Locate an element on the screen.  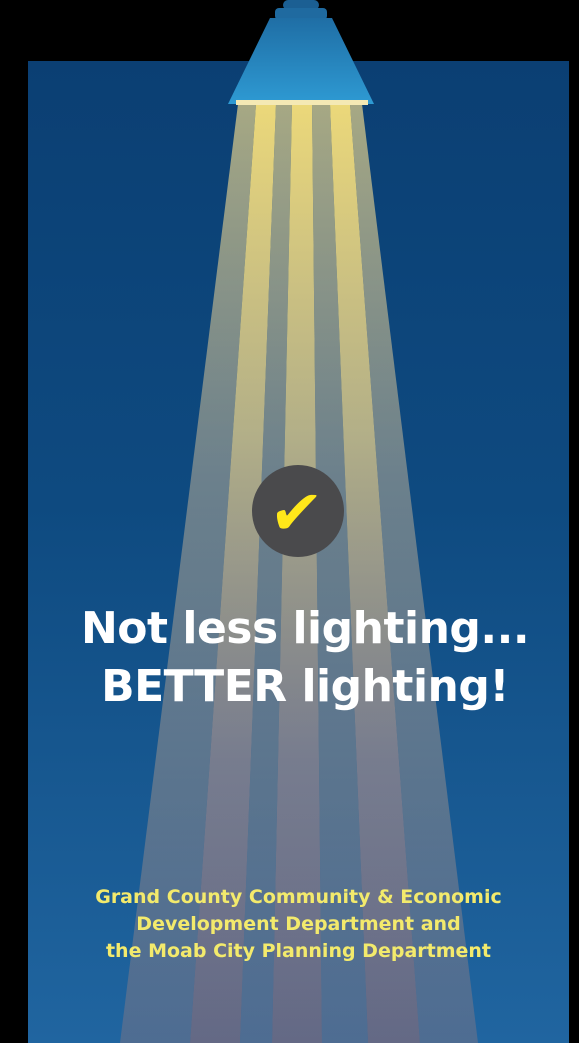
street-lamp-icon is located at coordinates (301, 52).